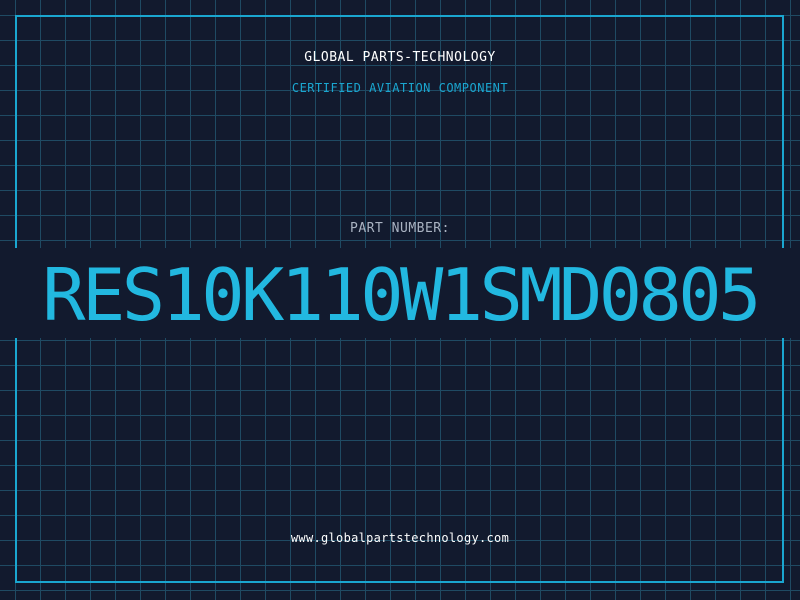  Describe the element at coordinates (400, 88) in the screenshot. I see `certification-subtitle: CERTIFIED AVIATION COMPONENT` at that location.